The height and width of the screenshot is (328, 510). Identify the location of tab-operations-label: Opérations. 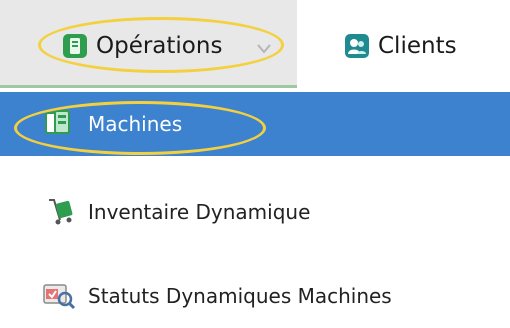
(159, 46).